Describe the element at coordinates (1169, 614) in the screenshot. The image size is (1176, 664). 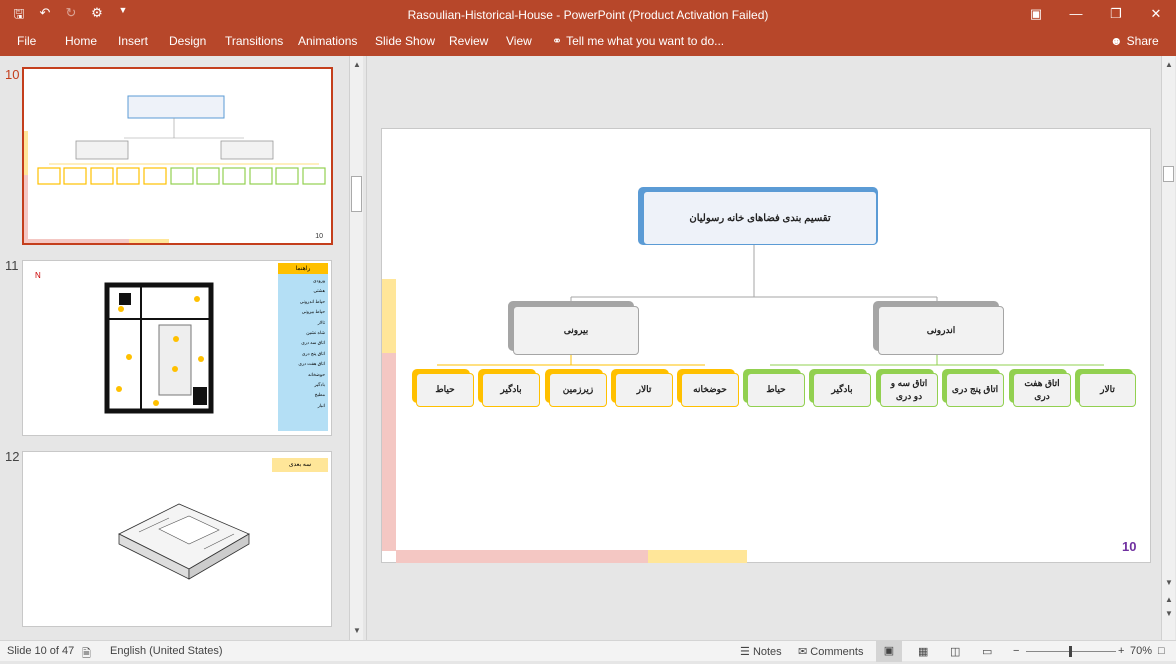
I see `next-slide-icon: ▼` at that location.